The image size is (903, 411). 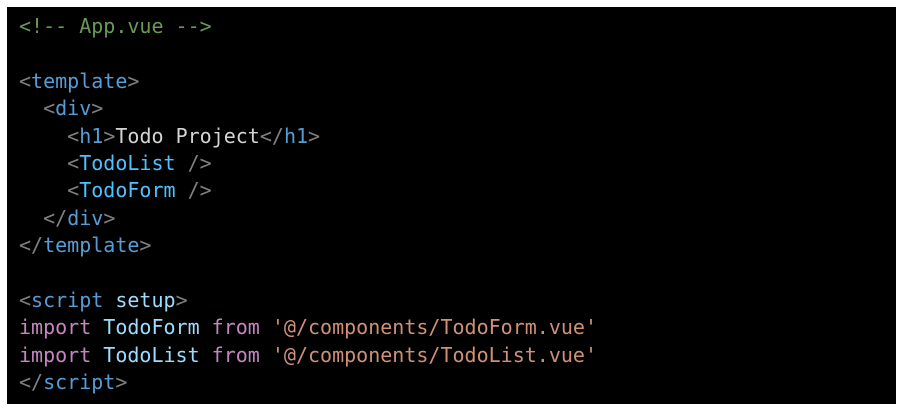 I want to click on code-line-4: <div>, so click(x=73, y=108).